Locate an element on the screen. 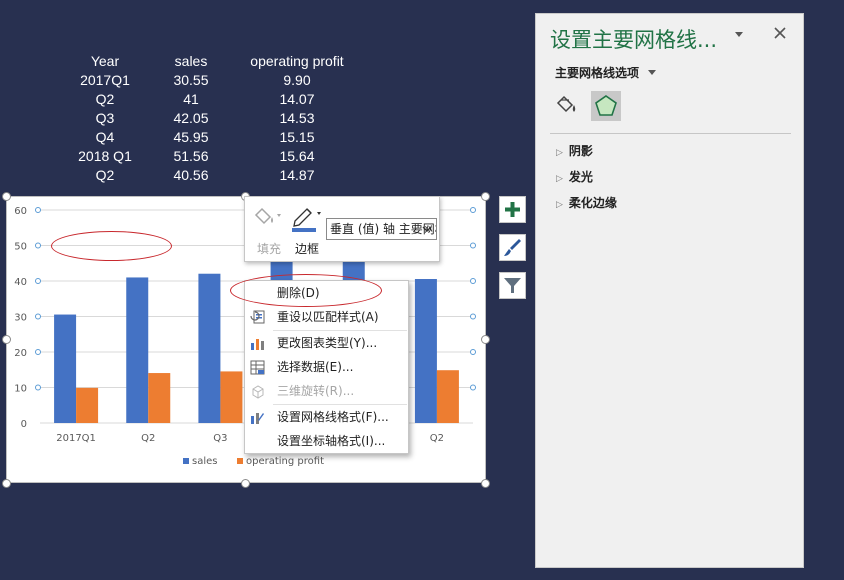 The height and width of the screenshot is (580, 844). chart-filters-button is located at coordinates (512, 285).